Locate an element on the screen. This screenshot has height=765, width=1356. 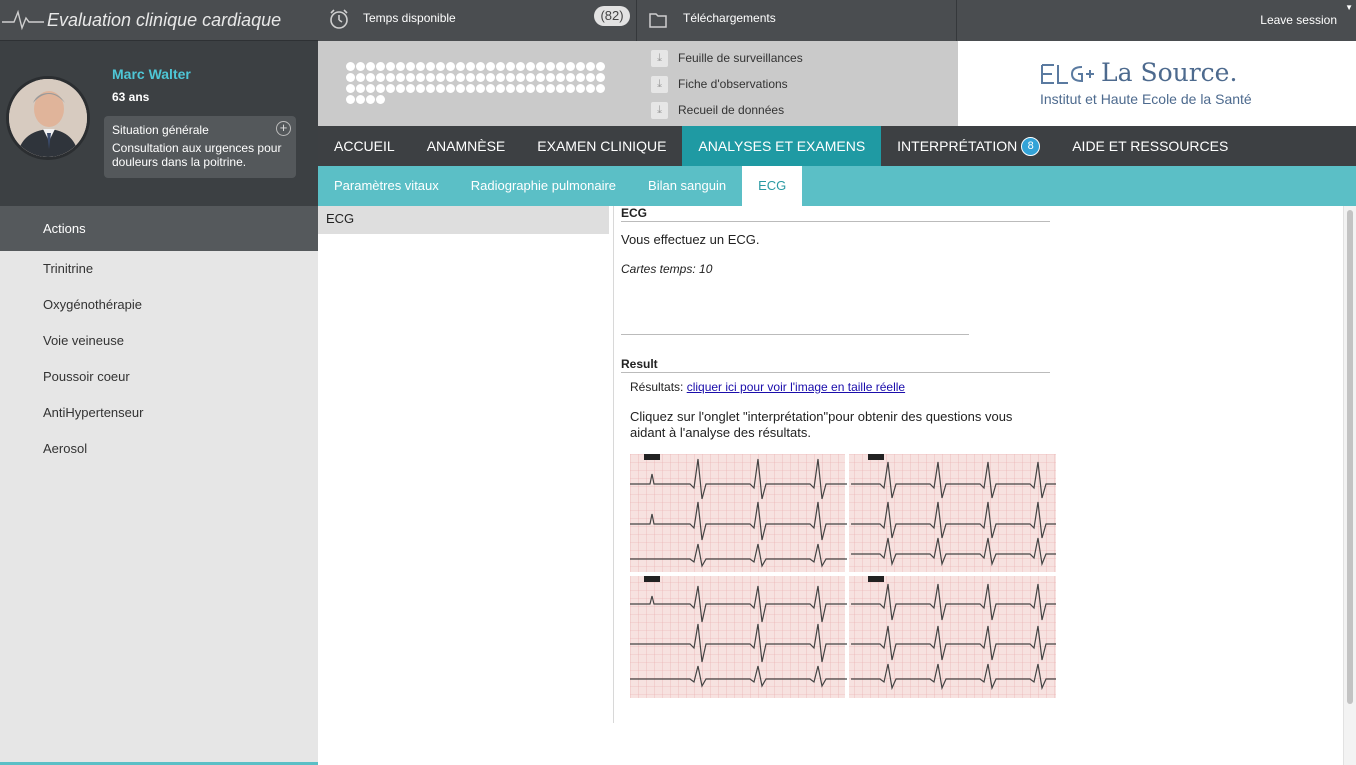
tab-ecg: ECG is located at coordinates (772, 186).